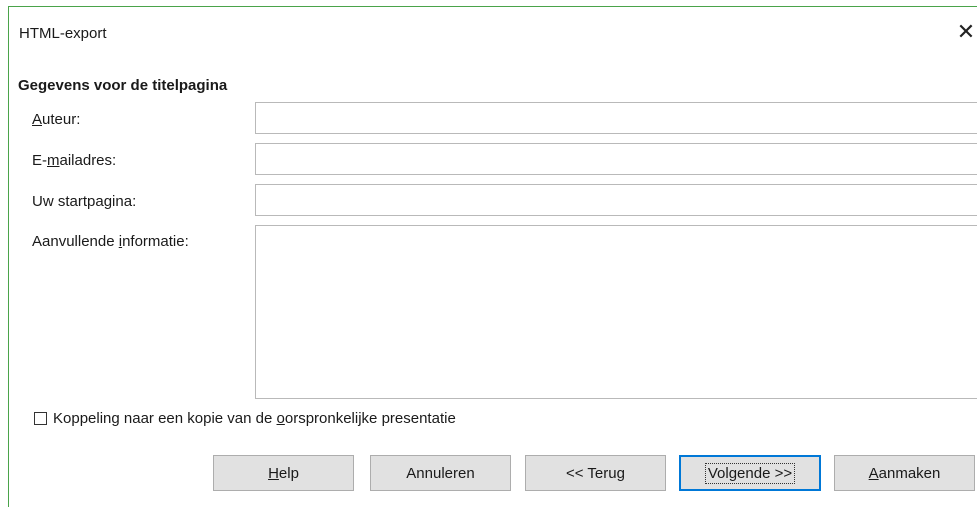 Image resolution: width=977 pixels, height=507 pixels. Describe the element at coordinates (283, 473) in the screenshot. I see `help-button: Help` at that location.